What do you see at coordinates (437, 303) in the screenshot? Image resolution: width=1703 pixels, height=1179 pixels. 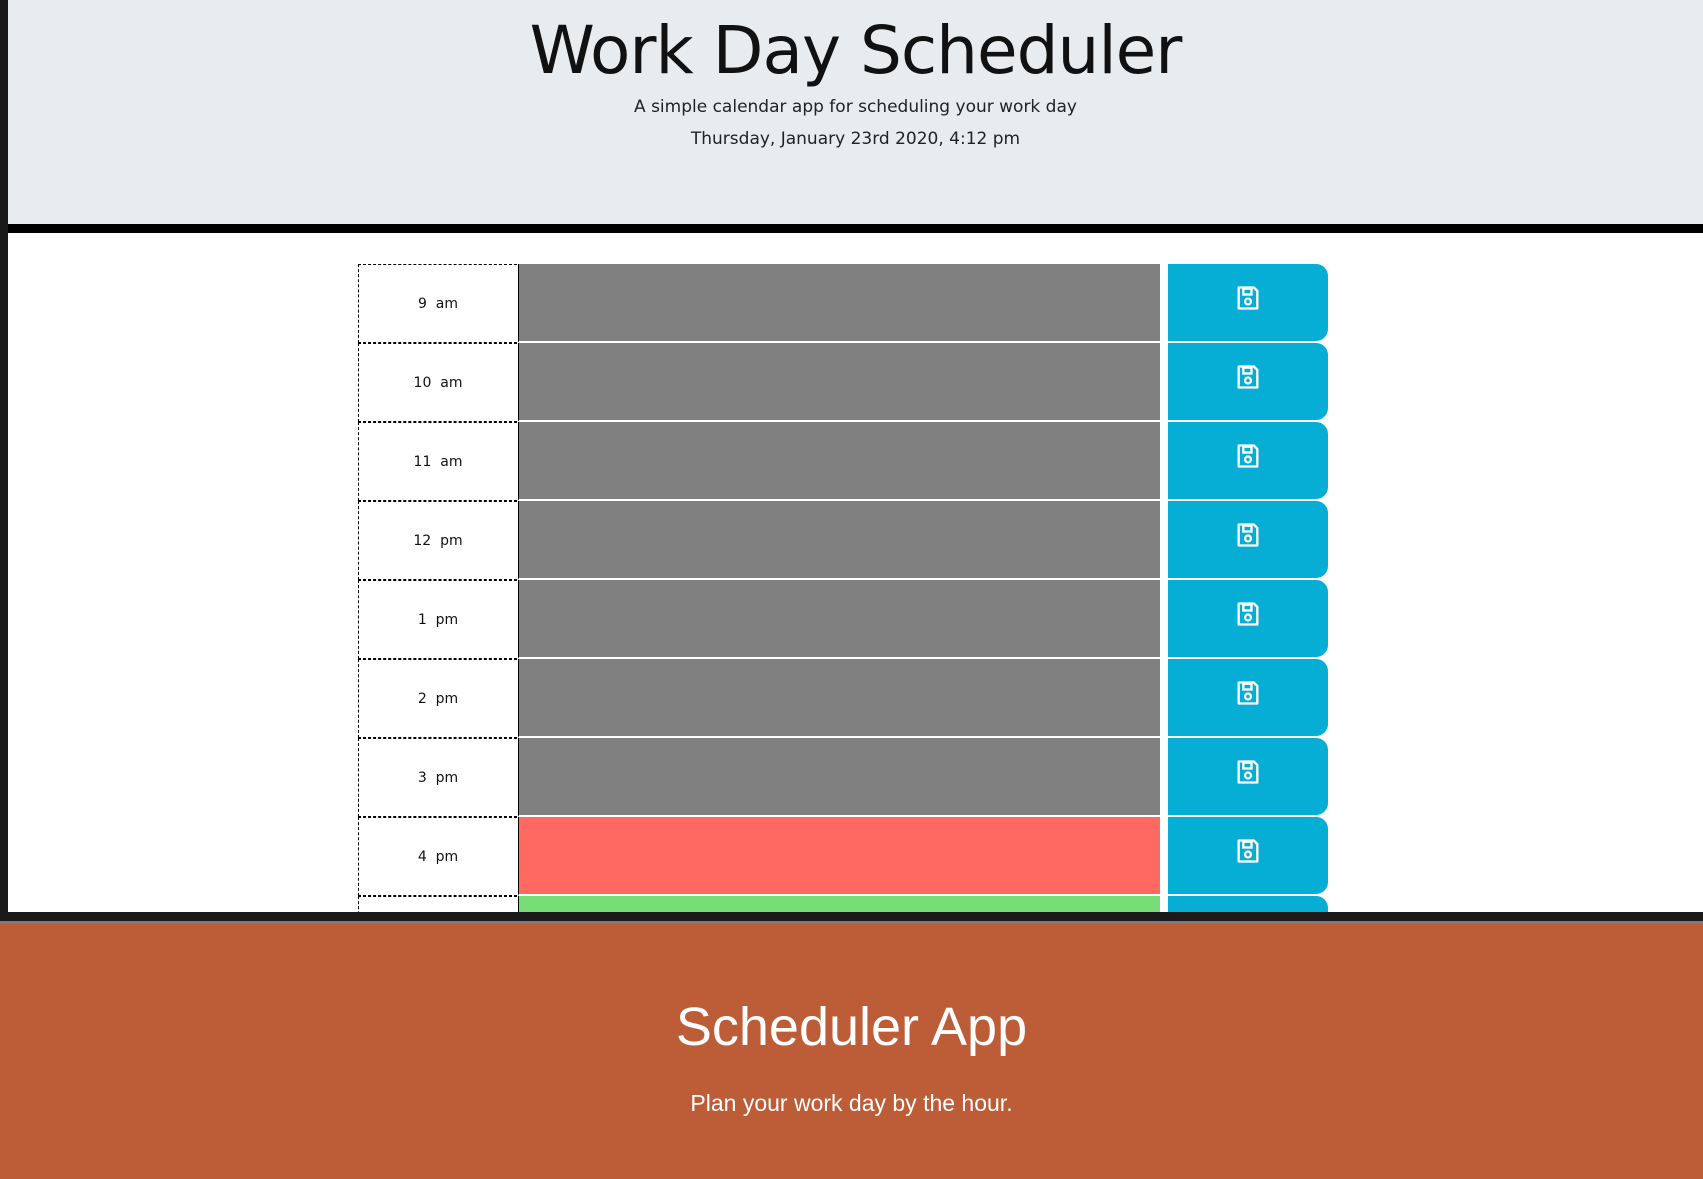 I see `hour-label: 9 am` at bounding box center [437, 303].